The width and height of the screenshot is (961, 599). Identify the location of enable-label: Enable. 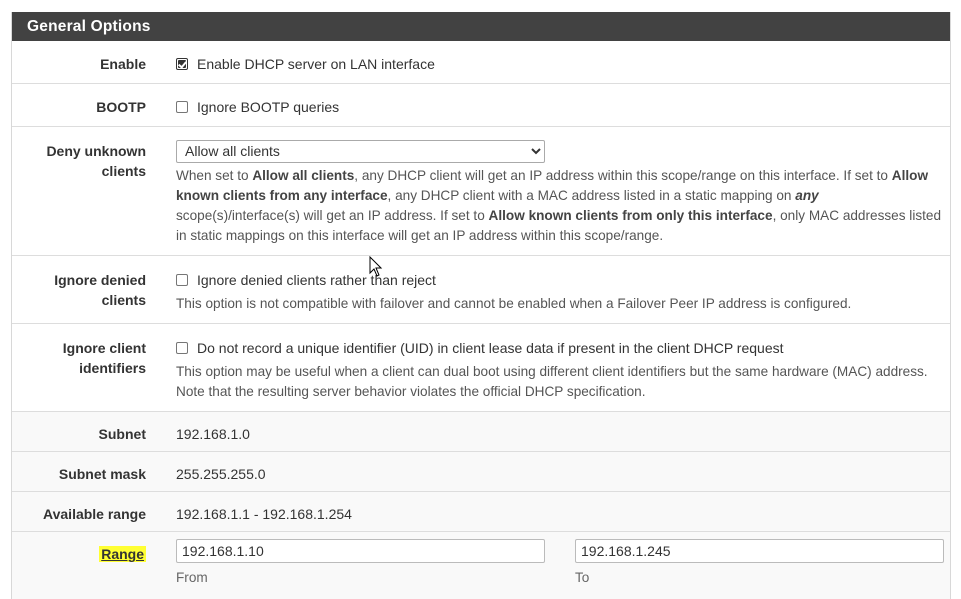
(123, 64).